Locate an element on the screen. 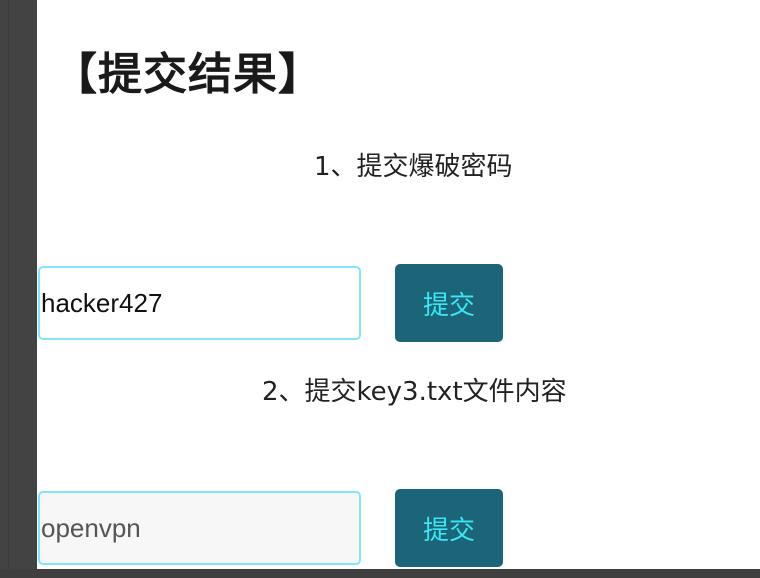 The height and width of the screenshot is (578, 760). section-1-label: 1、提交爆破密码 is located at coordinates (413, 167).